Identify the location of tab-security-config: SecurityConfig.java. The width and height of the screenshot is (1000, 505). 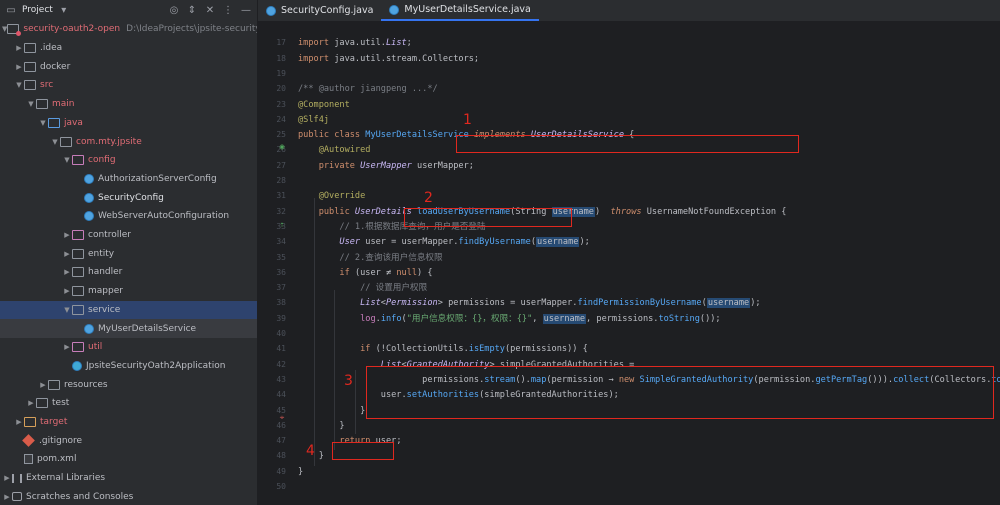
(319, 10).